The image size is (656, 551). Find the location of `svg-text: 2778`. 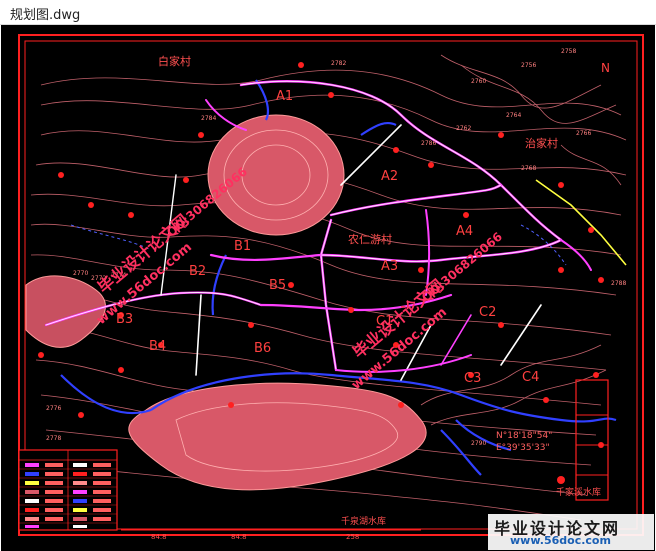

svg-text: 2778 is located at coordinates (53, 438).